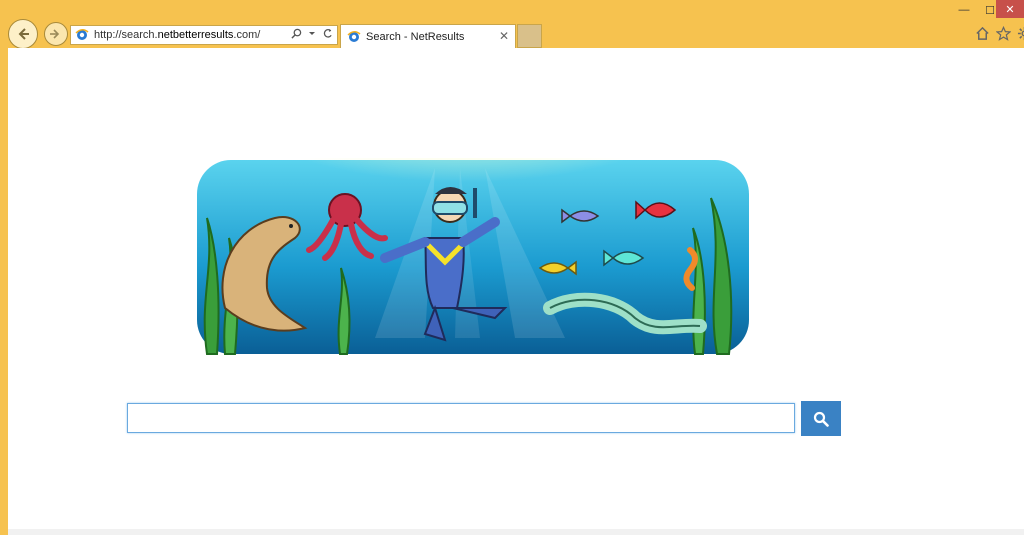 This screenshot has height=535, width=1024. Describe the element at coordinates (1020, 33) in the screenshot. I see `settings-gear-icon` at that location.